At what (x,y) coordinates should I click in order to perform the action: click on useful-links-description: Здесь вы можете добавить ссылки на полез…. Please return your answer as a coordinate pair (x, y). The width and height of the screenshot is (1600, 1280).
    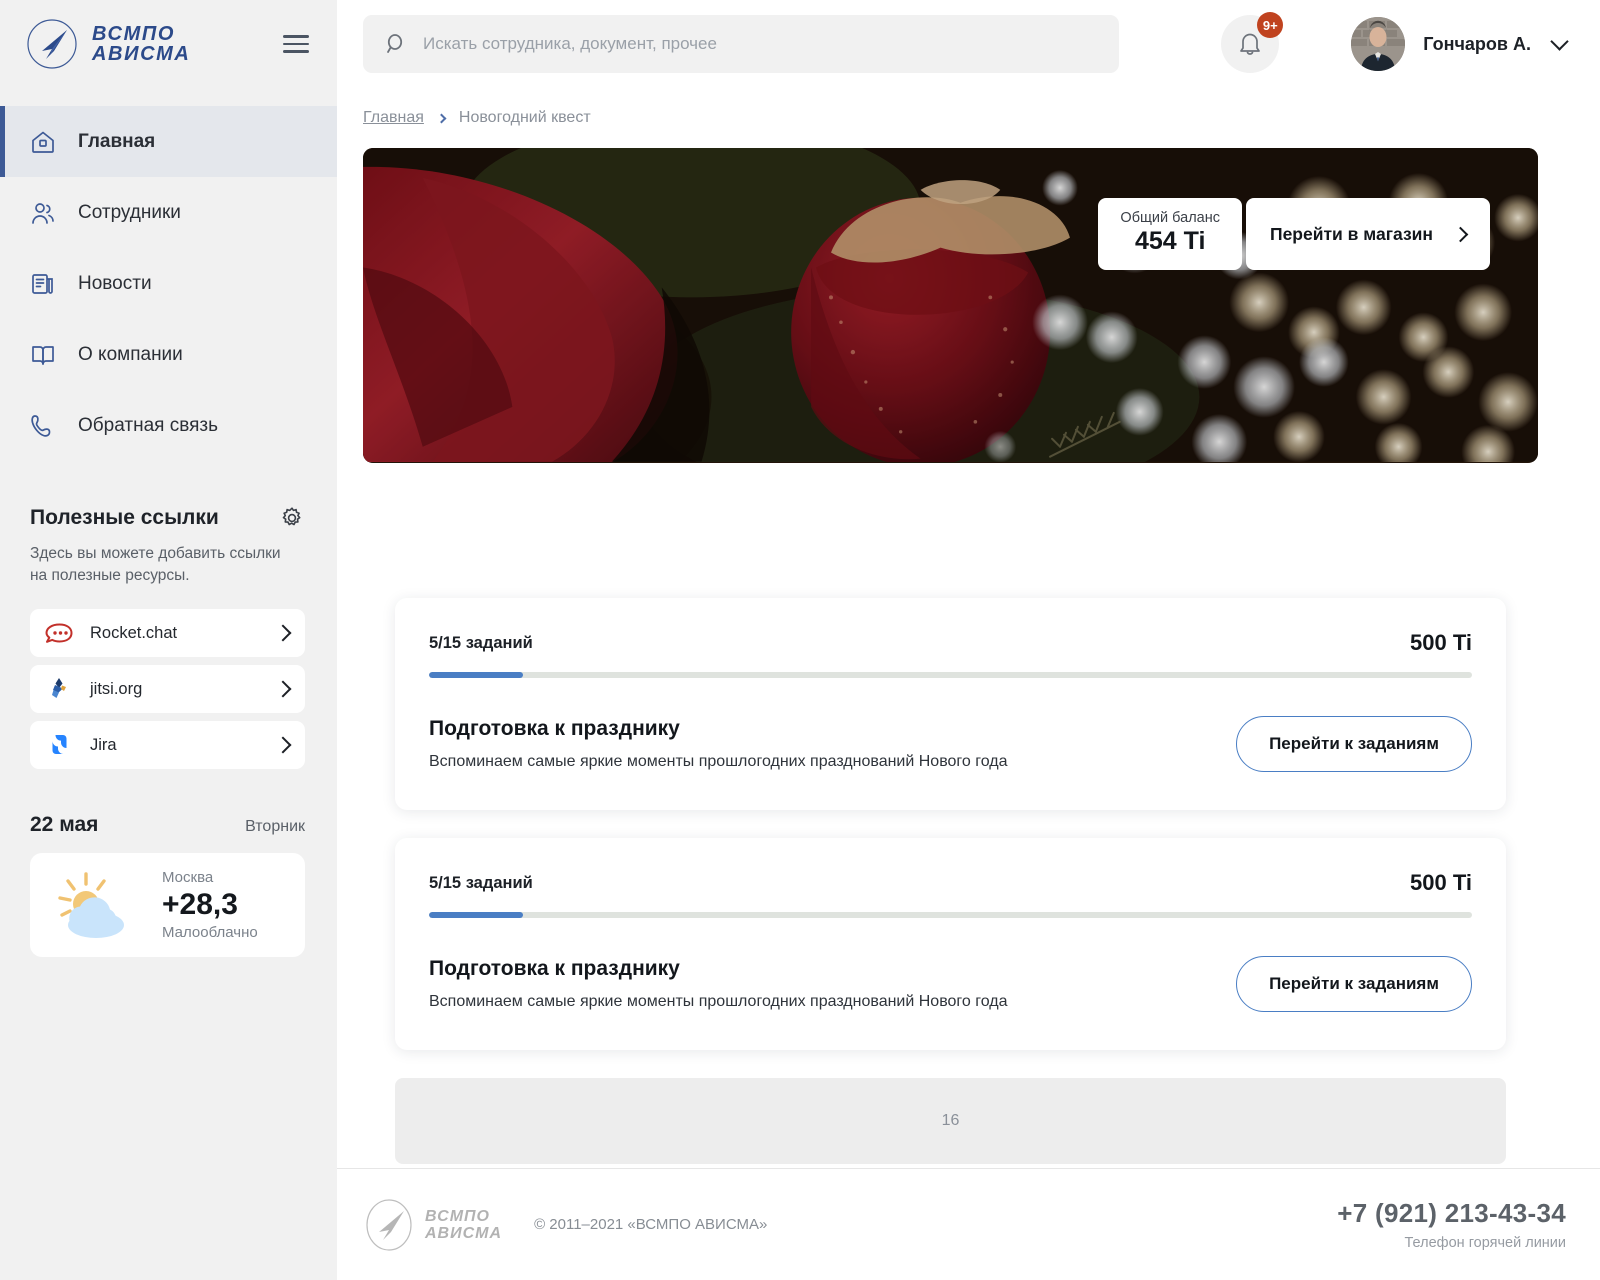
    Looking at the image, I should click on (155, 564).